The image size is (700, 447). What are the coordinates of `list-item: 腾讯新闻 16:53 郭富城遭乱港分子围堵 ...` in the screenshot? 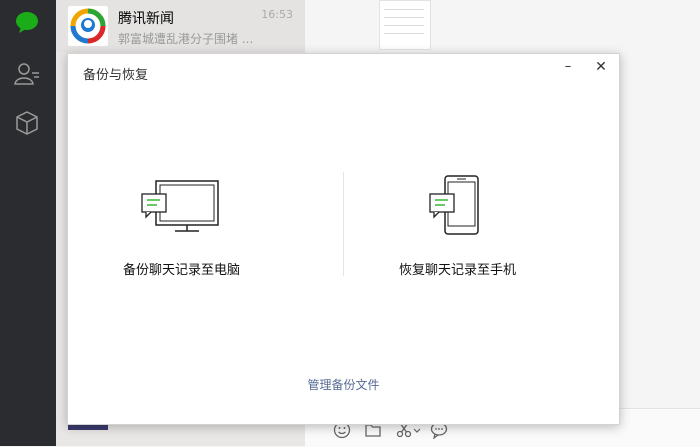 It's located at (180, 26).